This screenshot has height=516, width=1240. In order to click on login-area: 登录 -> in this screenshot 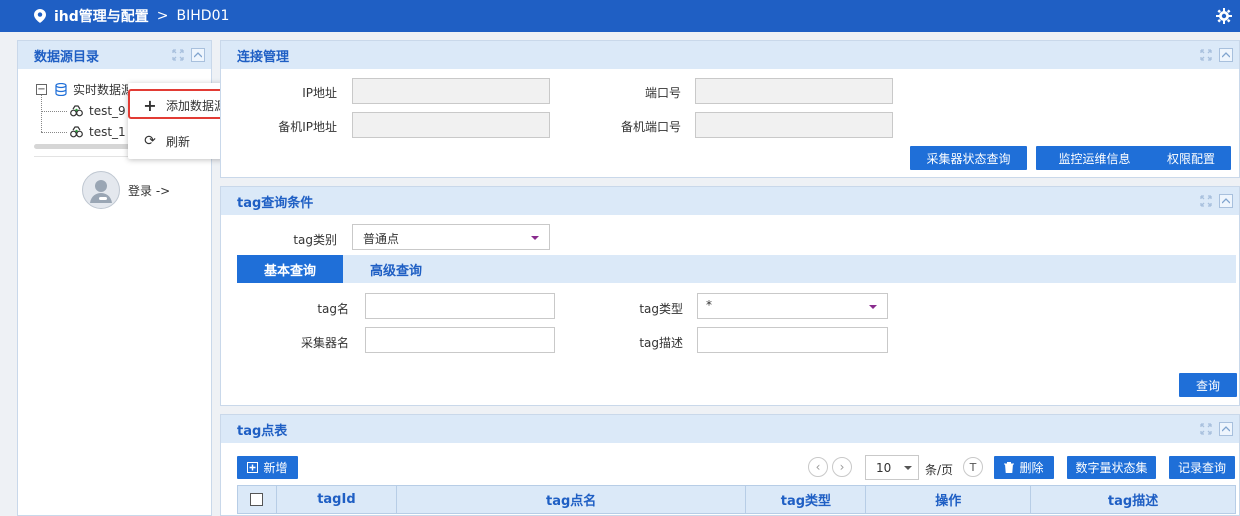, I will do `click(126, 190)`.